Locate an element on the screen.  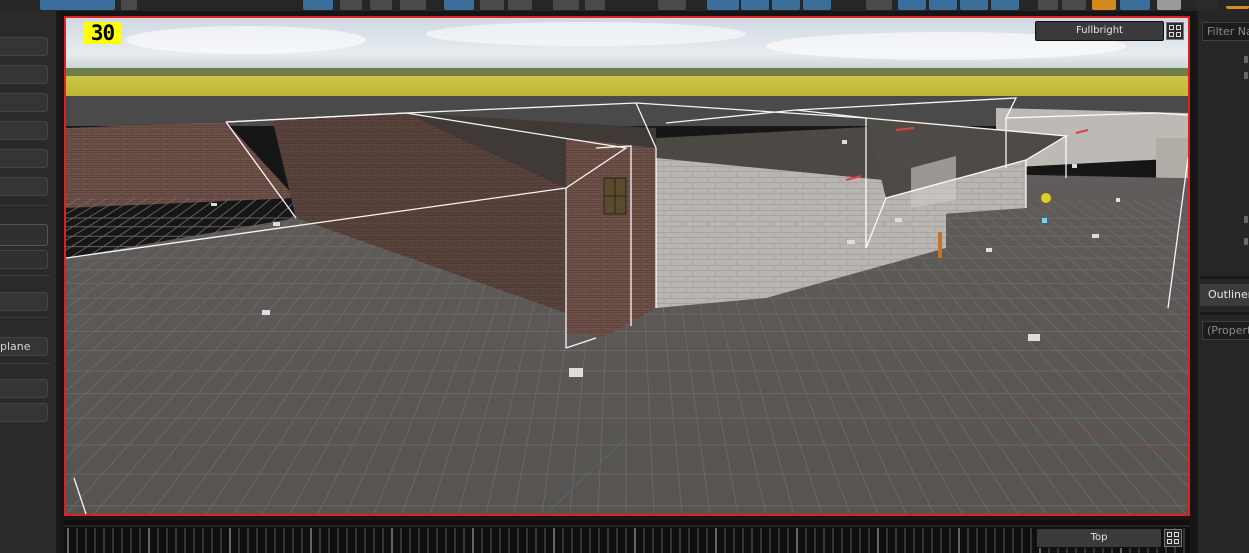
property-field: plane is located at coordinates (24, 346).